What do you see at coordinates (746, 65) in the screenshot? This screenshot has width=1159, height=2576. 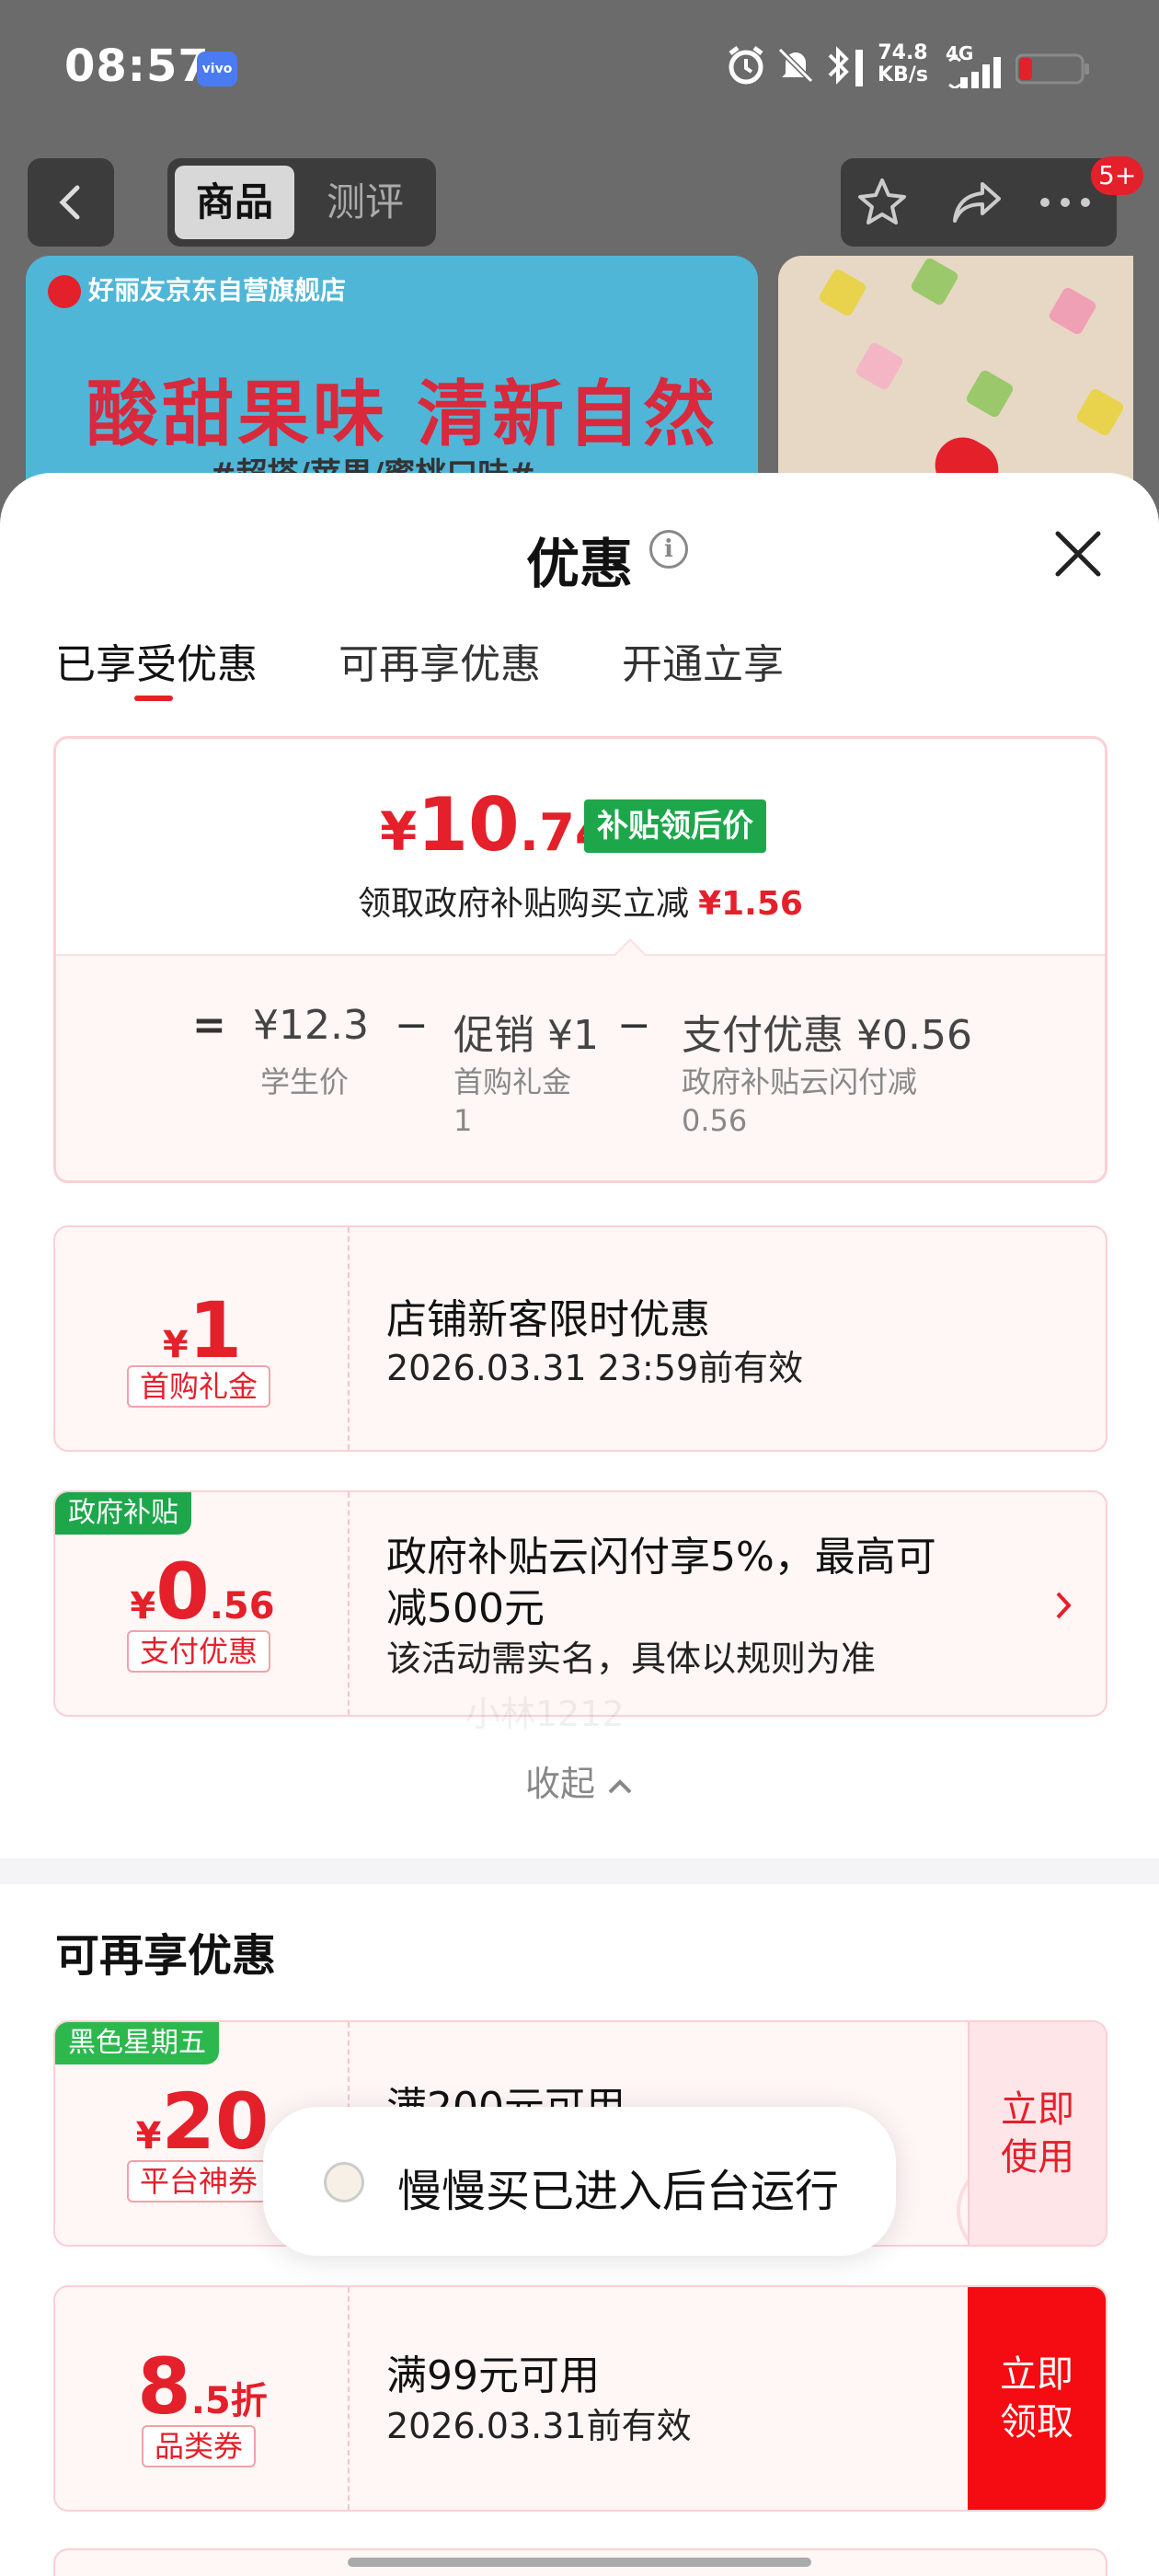 I see `alarm-icon` at bounding box center [746, 65].